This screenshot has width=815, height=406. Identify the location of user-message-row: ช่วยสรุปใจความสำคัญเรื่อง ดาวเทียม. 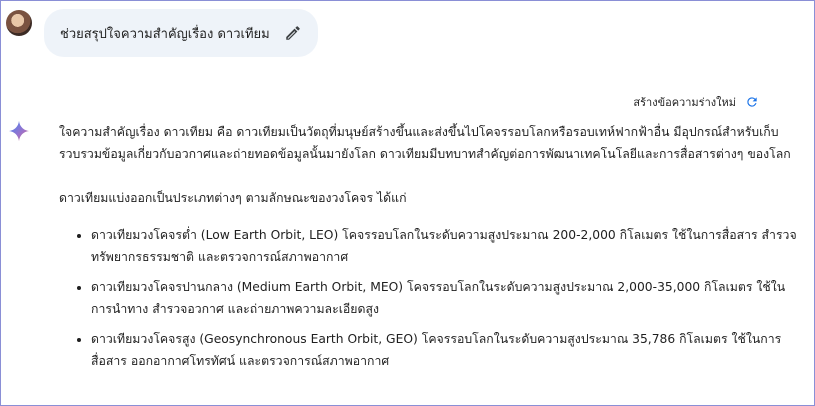
(162, 32).